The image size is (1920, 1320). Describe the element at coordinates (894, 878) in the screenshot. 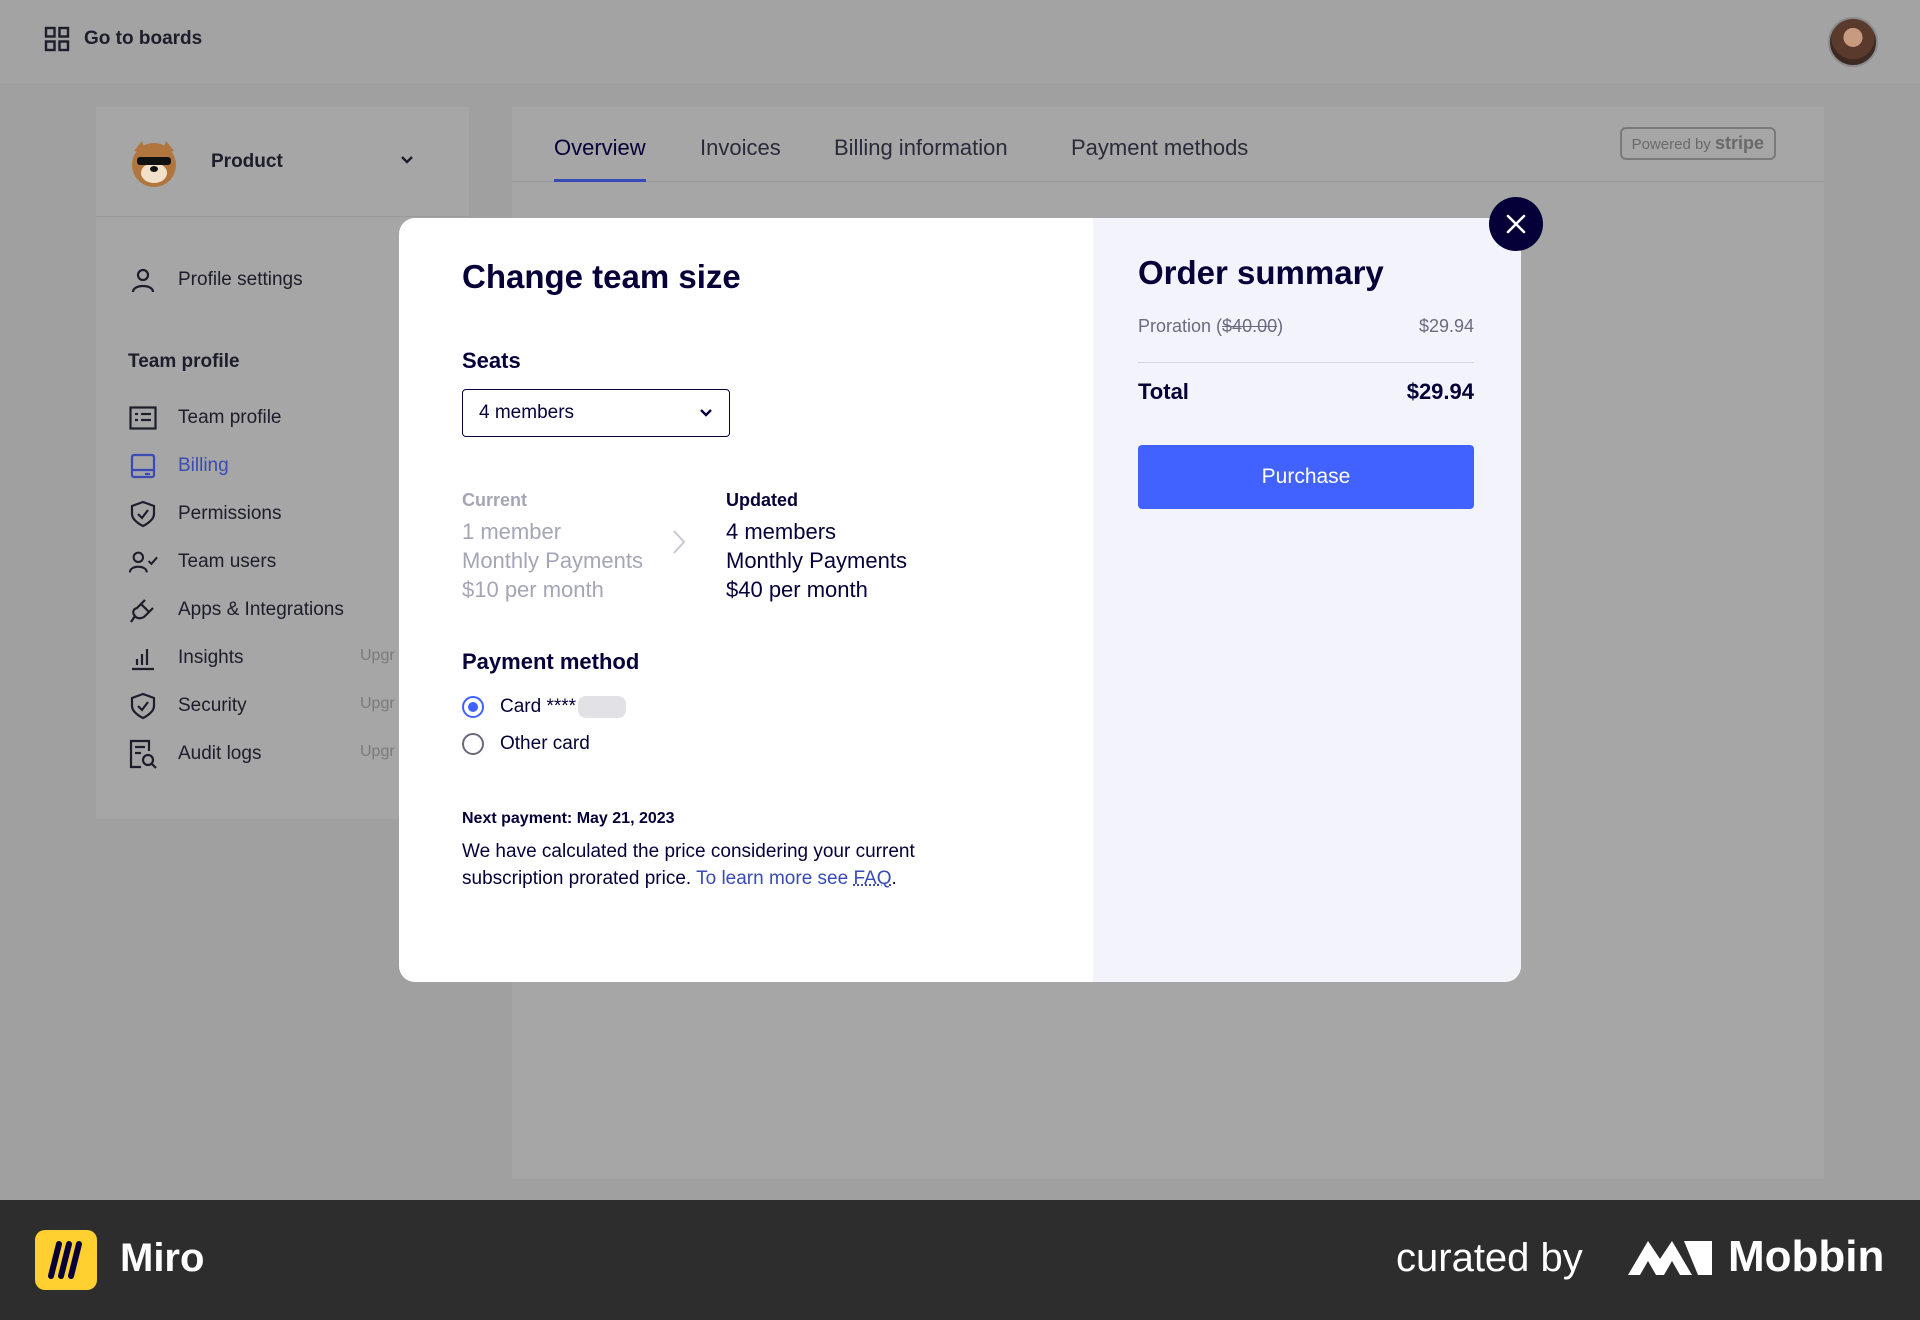

I see `period: .` at that location.